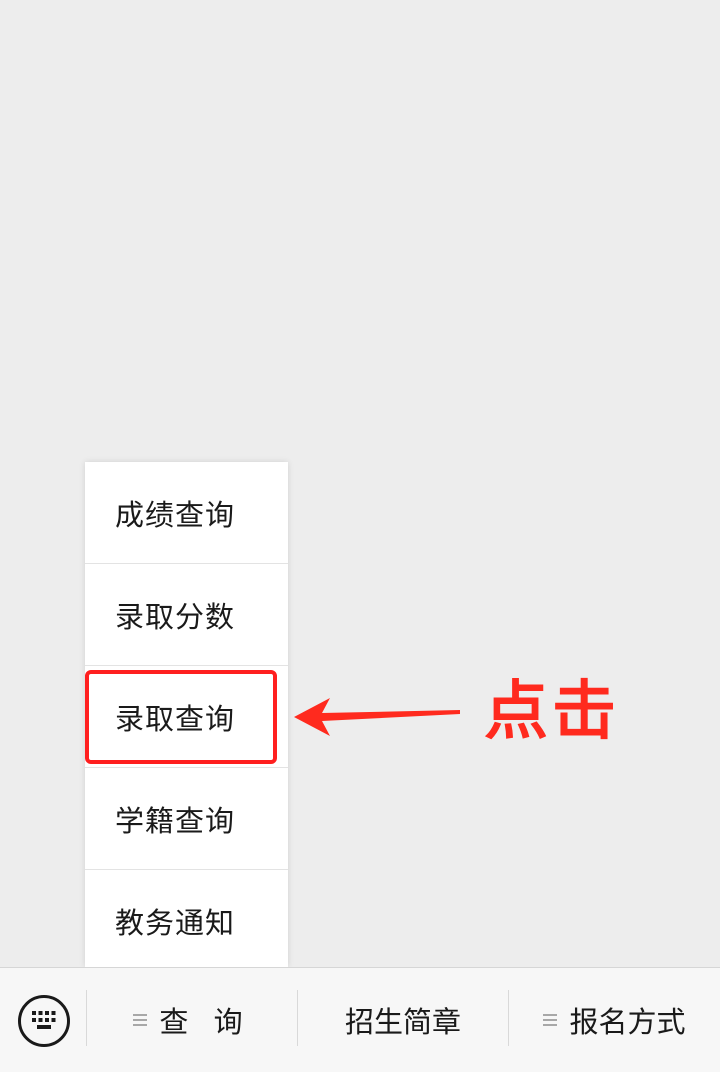 Image resolution: width=720 pixels, height=1072 pixels. I want to click on menu-button-admission-guide: 招生简章, so click(403, 1020).